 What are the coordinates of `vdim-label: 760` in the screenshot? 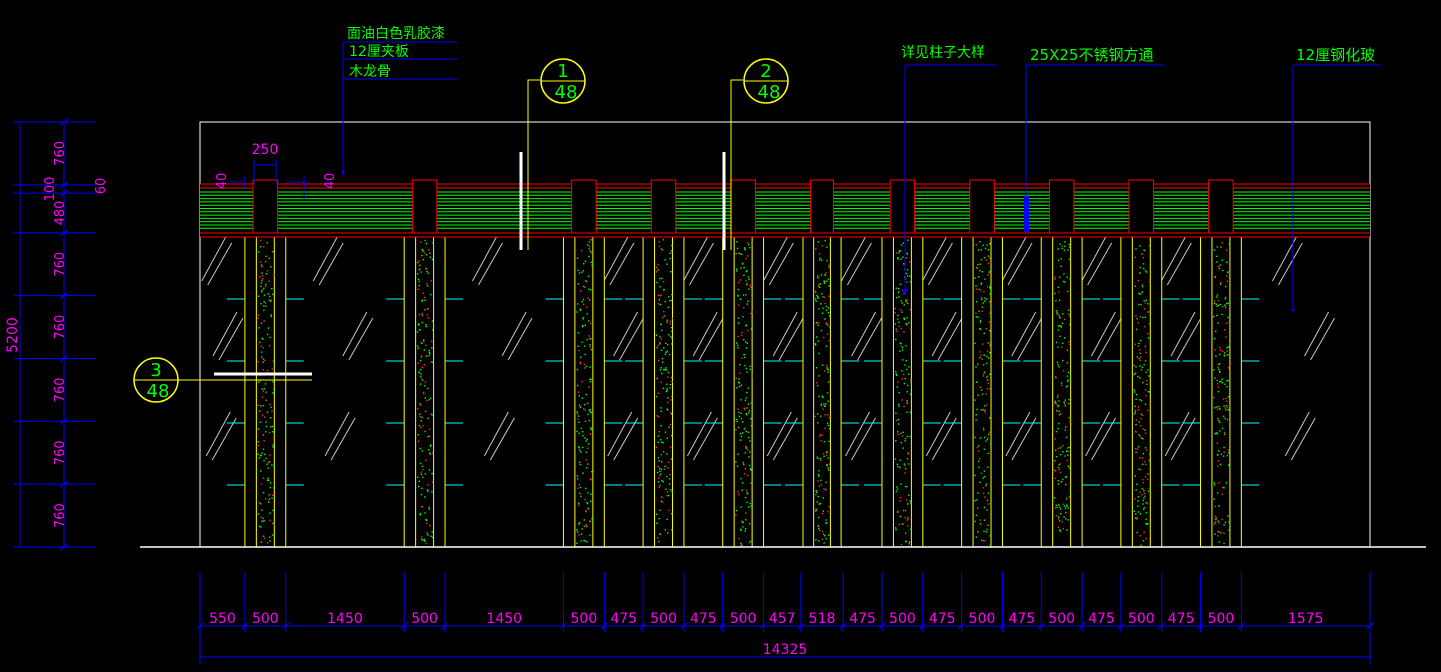 It's located at (60, 264).